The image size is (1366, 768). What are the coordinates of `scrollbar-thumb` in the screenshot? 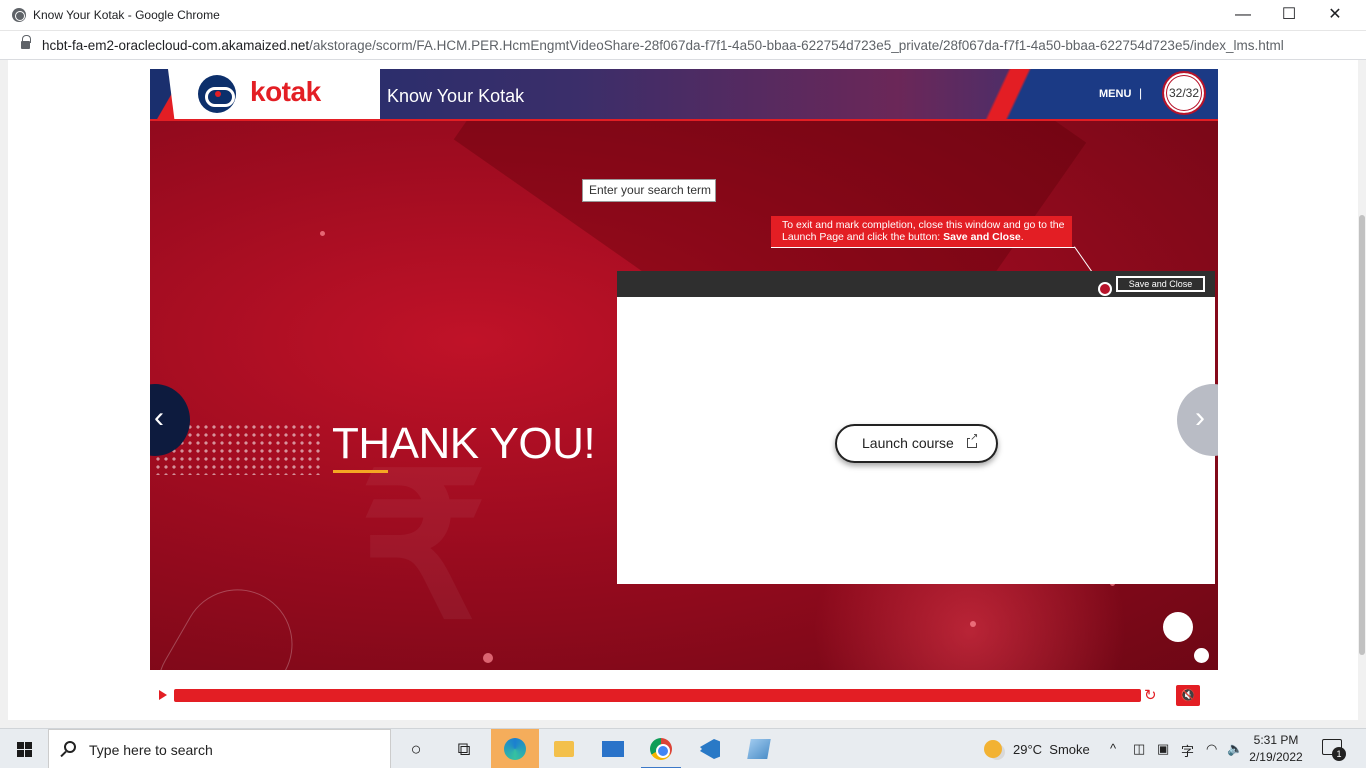 It's located at (1362, 435).